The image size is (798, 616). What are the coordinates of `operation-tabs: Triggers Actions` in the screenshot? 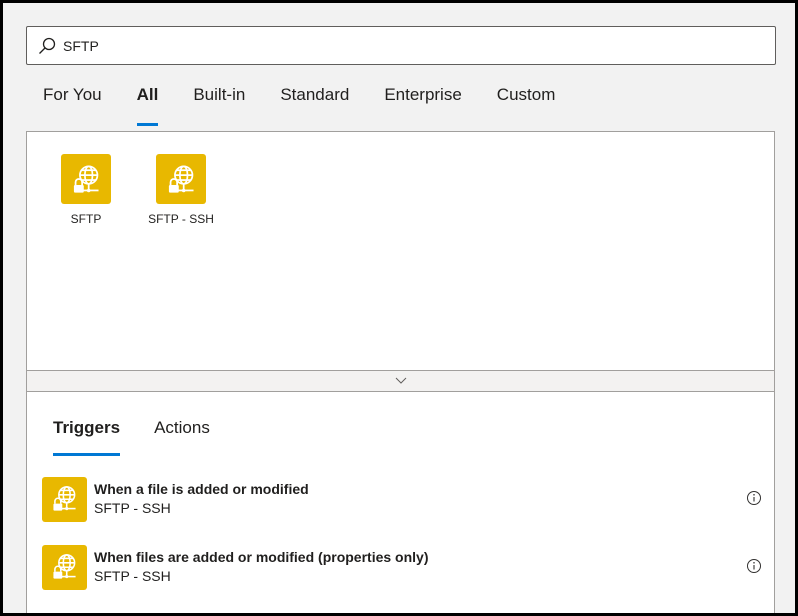 It's located at (148, 437).